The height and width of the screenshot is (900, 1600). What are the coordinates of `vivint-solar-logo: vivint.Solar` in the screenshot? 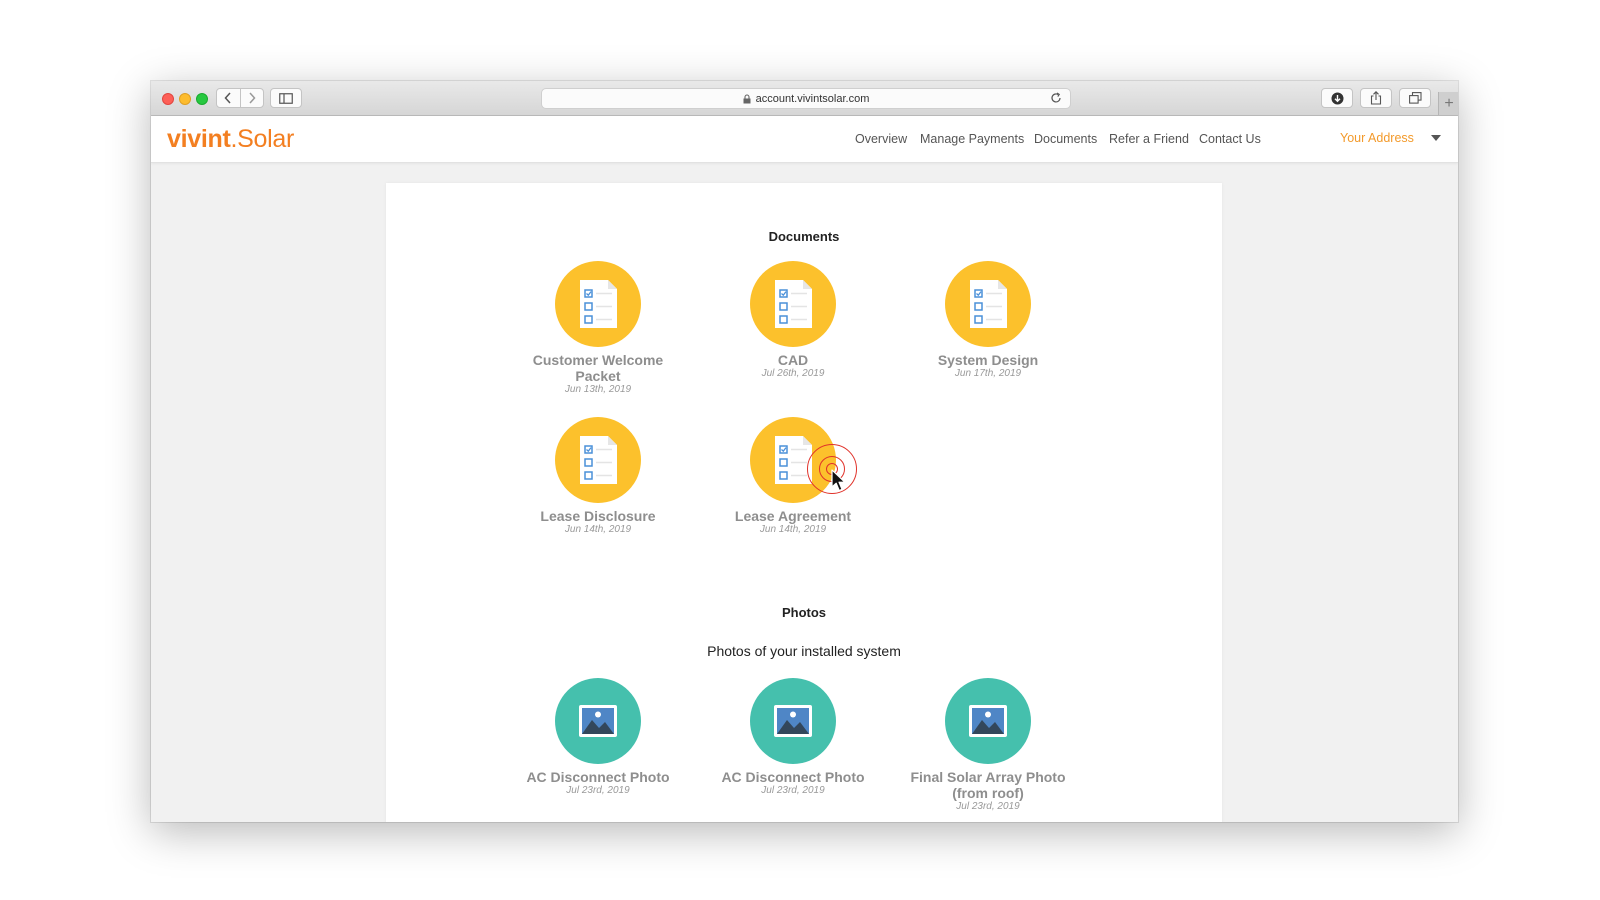 It's located at (230, 139).